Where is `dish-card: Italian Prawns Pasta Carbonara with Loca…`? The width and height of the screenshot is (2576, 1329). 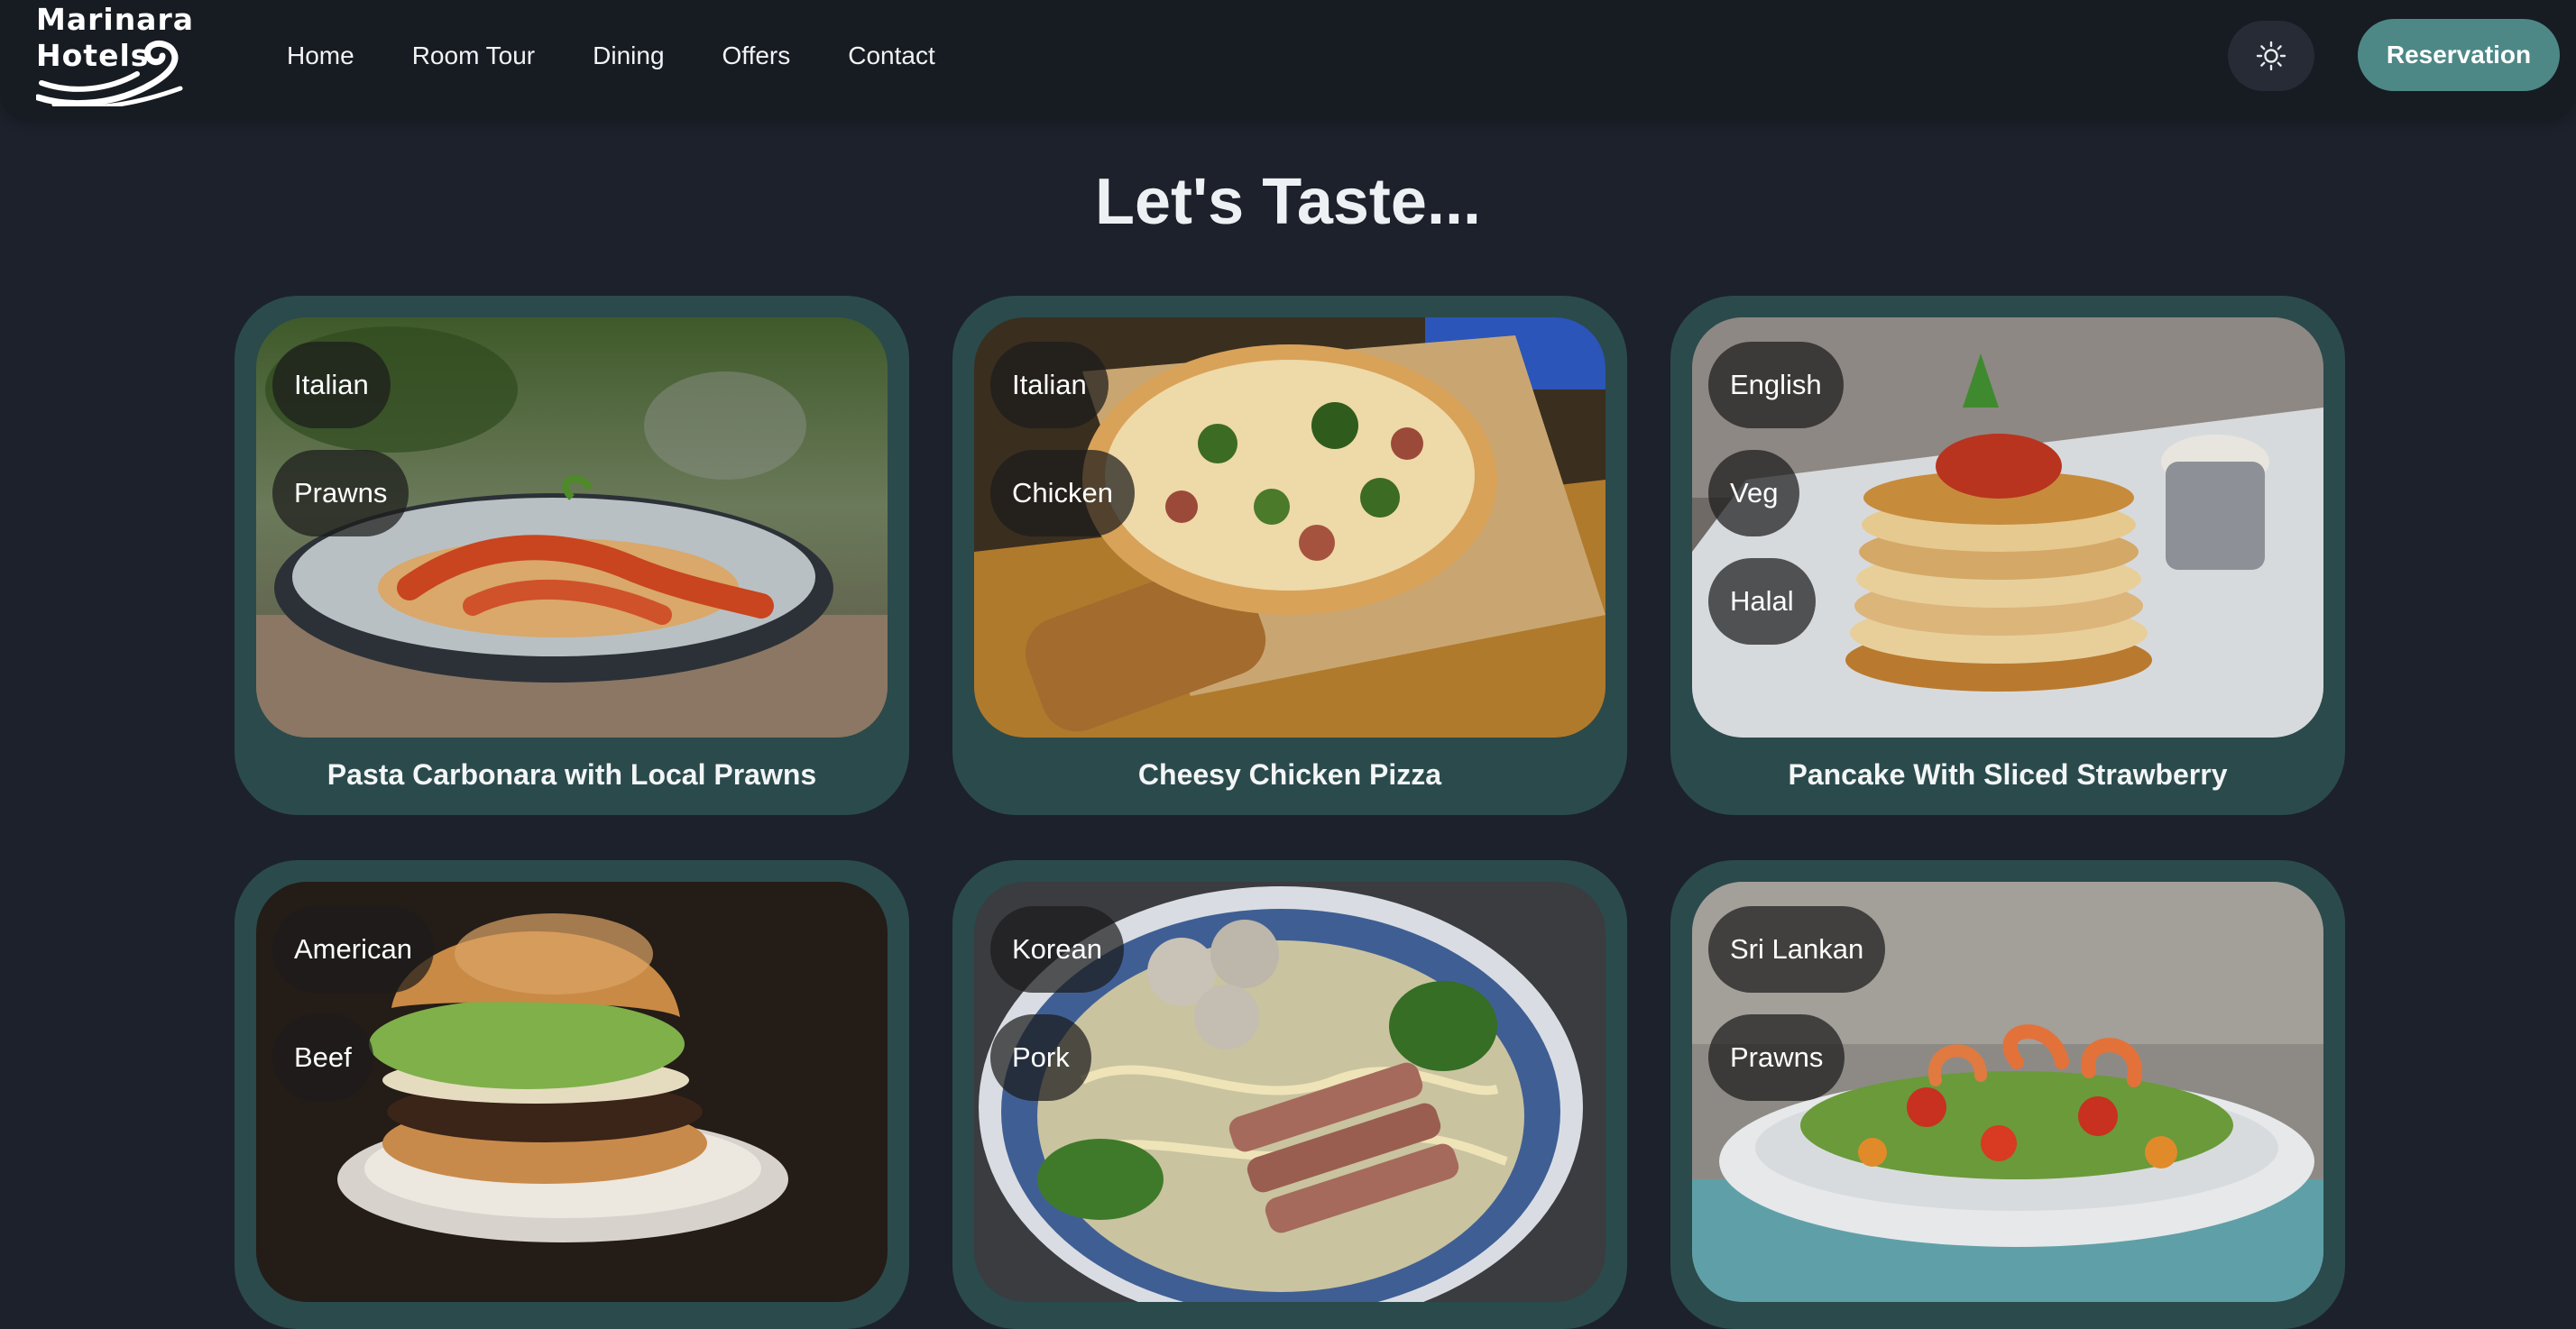
dish-card: Italian Prawns Pasta Carbonara with Loca… is located at coordinates (572, 555).